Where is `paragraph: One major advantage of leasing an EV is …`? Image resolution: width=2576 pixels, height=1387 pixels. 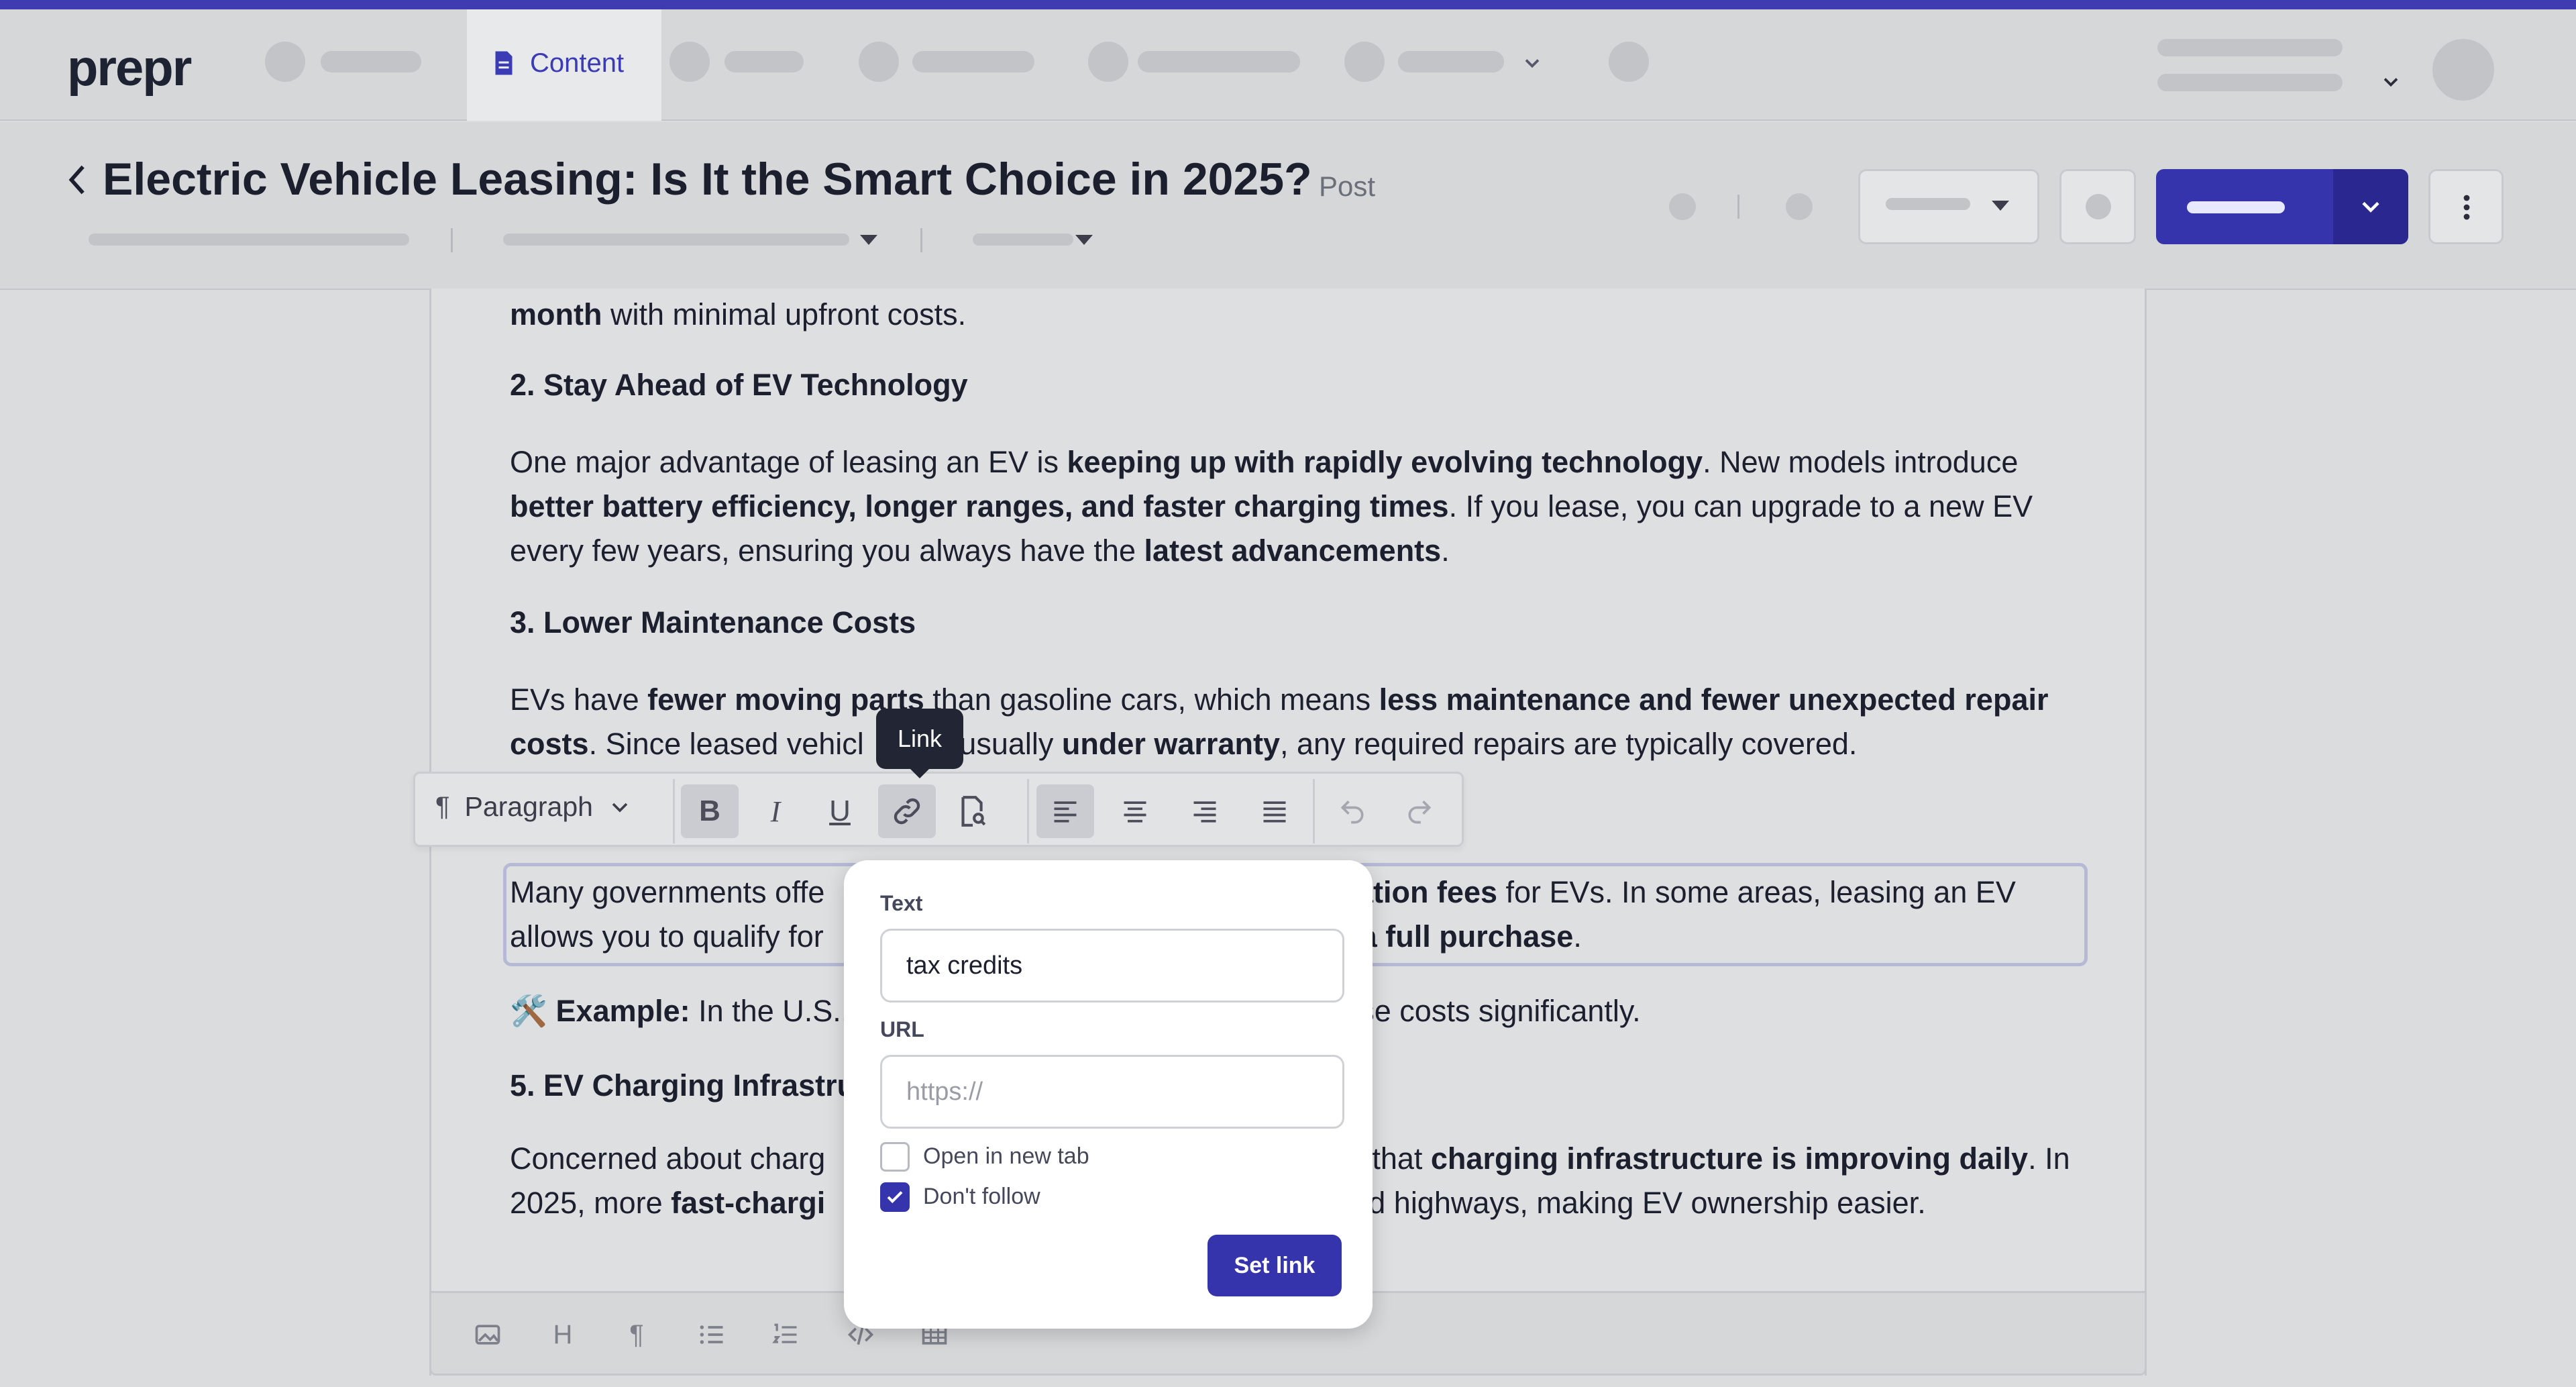 paragraph: One major advantage of leasing an EV is … is located at coordinates (1271, 506).